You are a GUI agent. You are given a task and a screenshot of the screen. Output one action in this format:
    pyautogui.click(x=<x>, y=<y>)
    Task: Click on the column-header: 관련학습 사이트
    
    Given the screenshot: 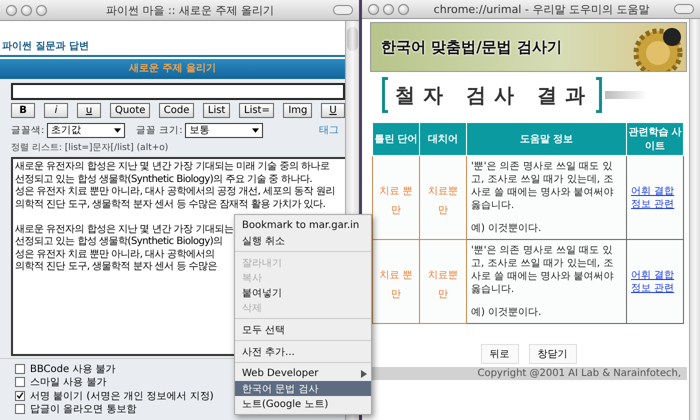 What is the action you would take?
    pyautogui.click(x=655, y=139)
    